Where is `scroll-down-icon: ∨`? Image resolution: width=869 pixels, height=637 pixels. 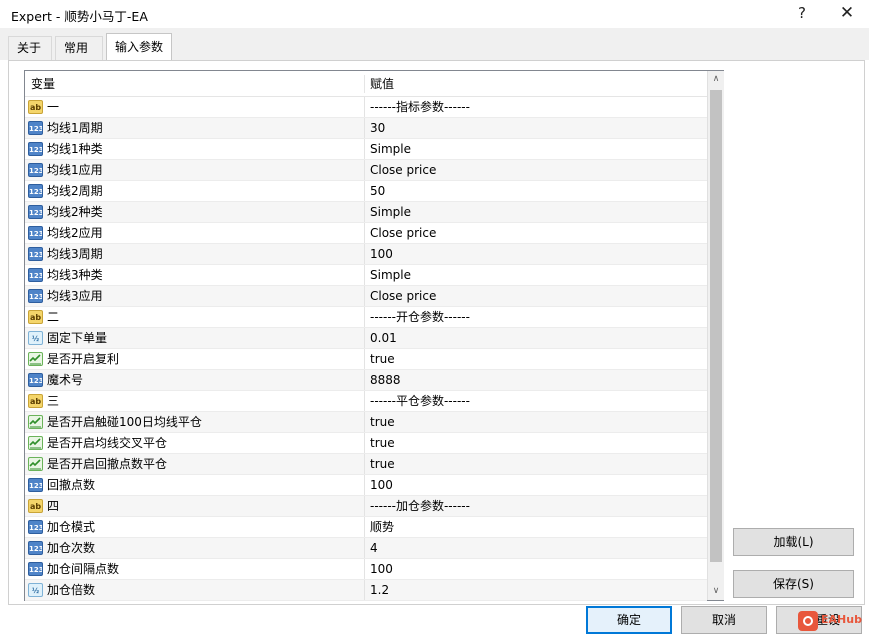
scroll-down-icon: ∨ is located at coordinates (716, 591).